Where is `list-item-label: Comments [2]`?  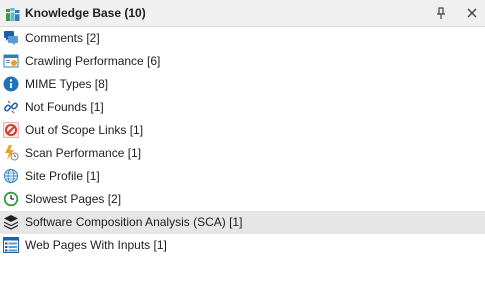 list-item-label: Comments [2] is located at coordinates (62, 38).